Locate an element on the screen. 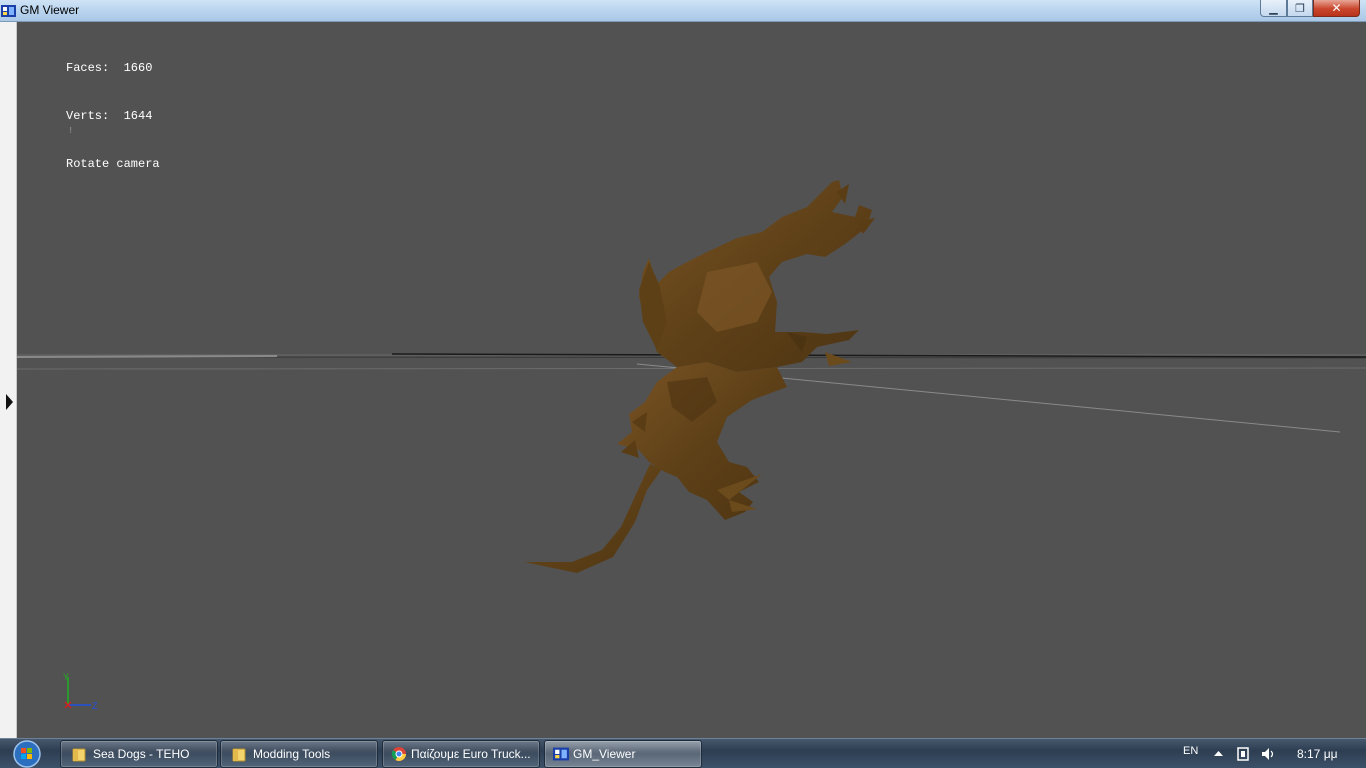  taskbar-item-sea-dogs: Sea Dogs - TEHO is located at coordinates (139, 754).